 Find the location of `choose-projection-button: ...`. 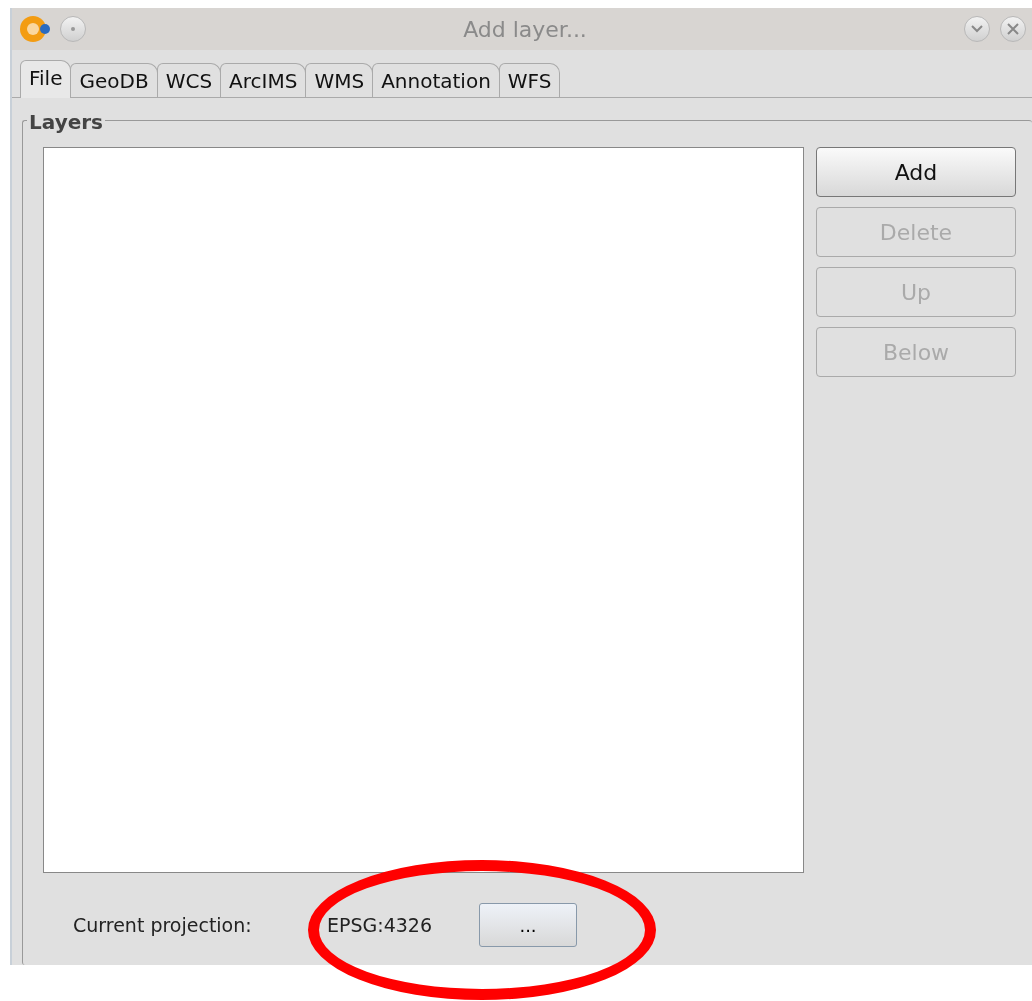

choose-projection-button: ... is located at coordinates (528, 925).